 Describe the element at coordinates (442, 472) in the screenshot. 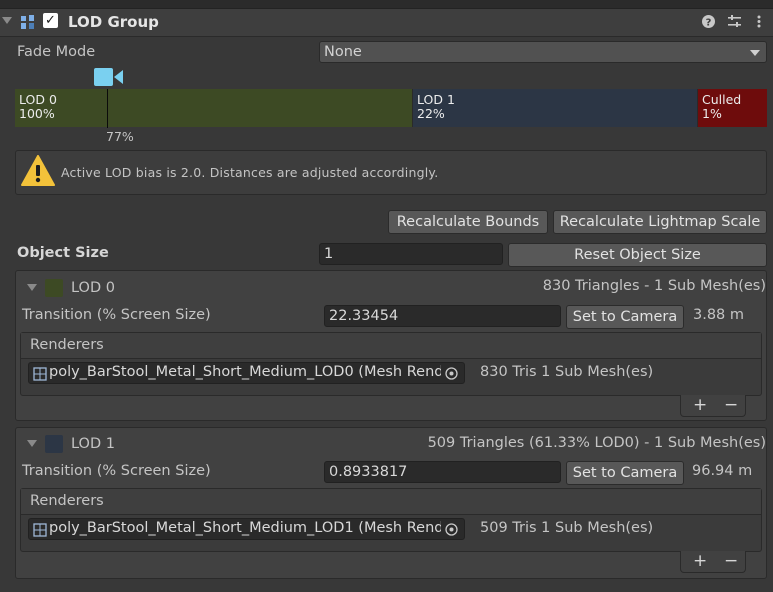

I see `lod1-transition-field: 0.8933817` at that location.